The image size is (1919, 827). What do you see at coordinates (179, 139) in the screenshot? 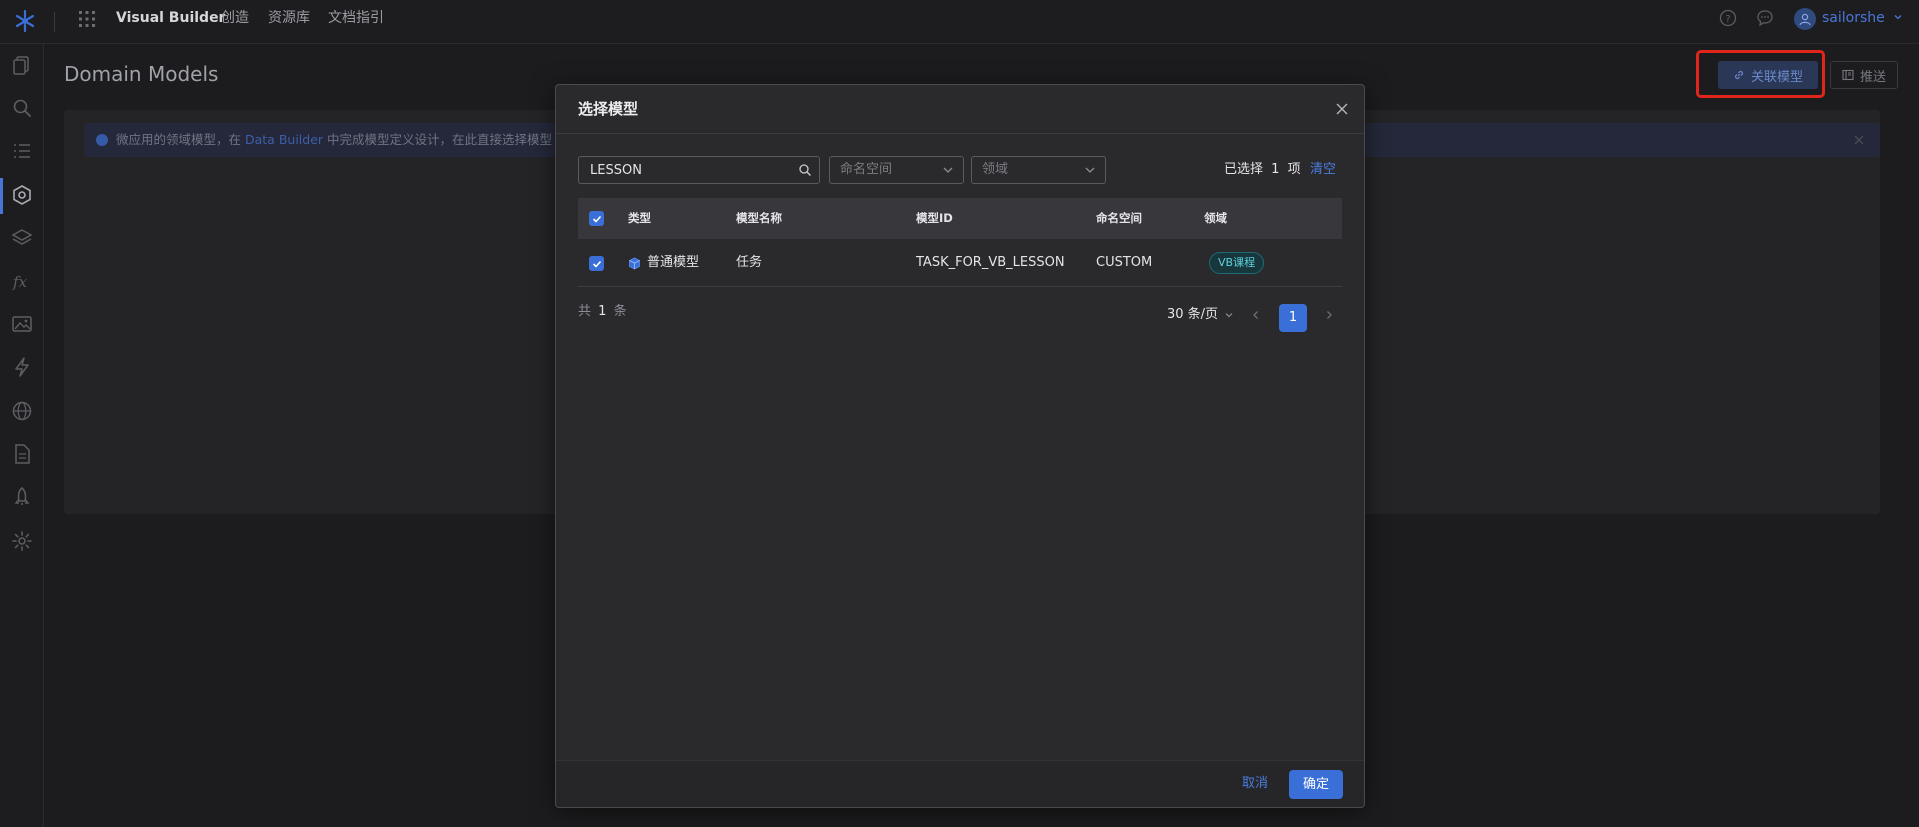
I see `info-text-prefix: 微应用的领域模型，在` at bounding box center [179, 139].